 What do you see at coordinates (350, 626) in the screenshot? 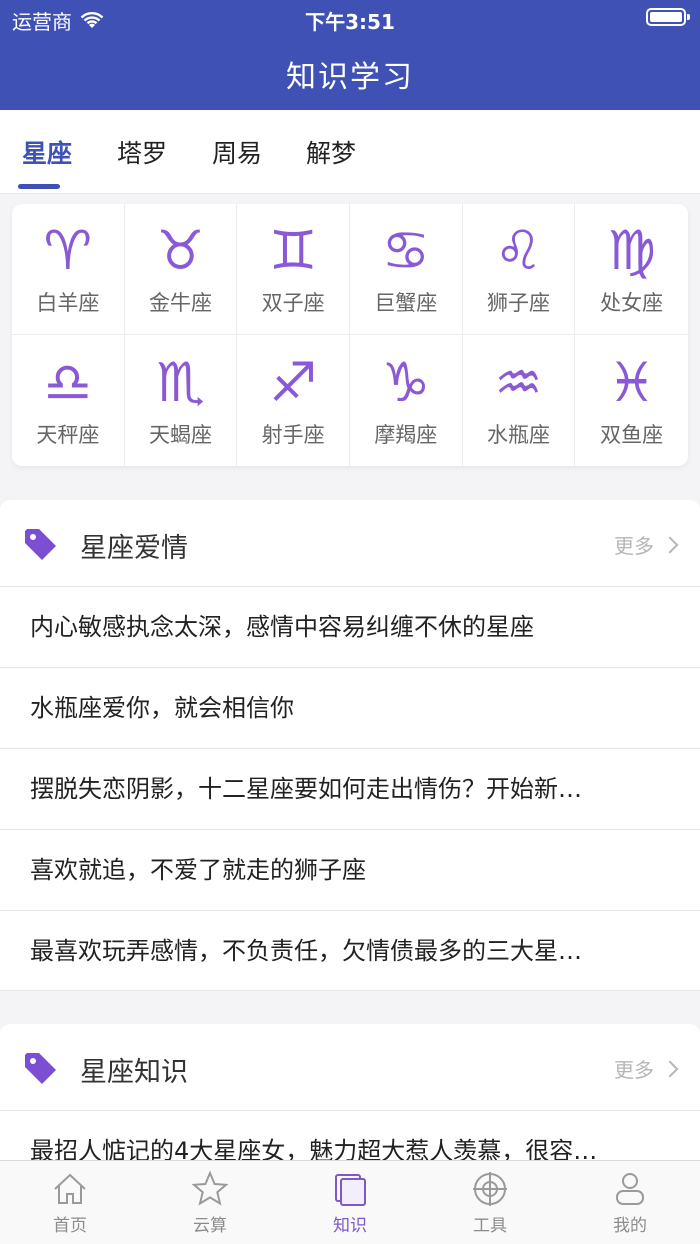
I see `article-item: 内心敏感执念太深，感情中容易纠缠不休的星座` at bounding box center [350, 626].